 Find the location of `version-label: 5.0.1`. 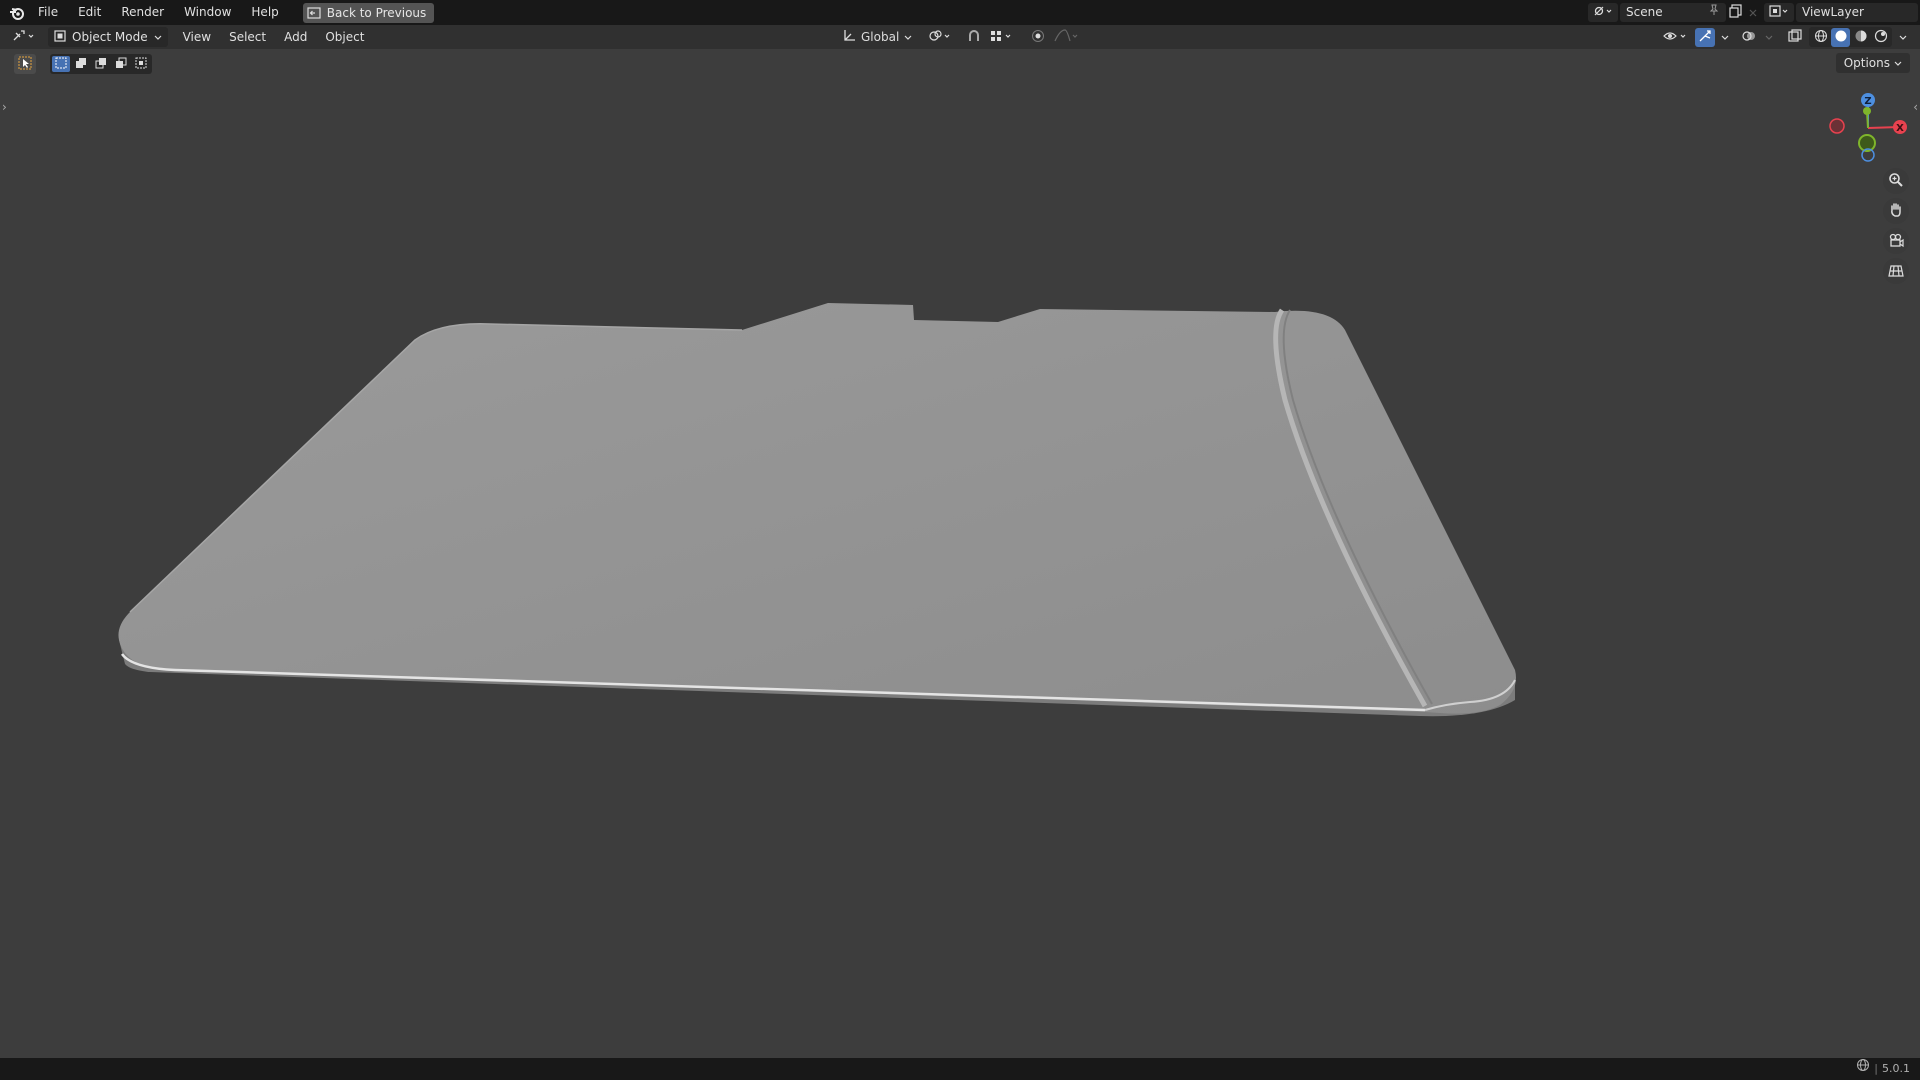

version-label: 5.0.1 is located at coordinates (1896, 1068).